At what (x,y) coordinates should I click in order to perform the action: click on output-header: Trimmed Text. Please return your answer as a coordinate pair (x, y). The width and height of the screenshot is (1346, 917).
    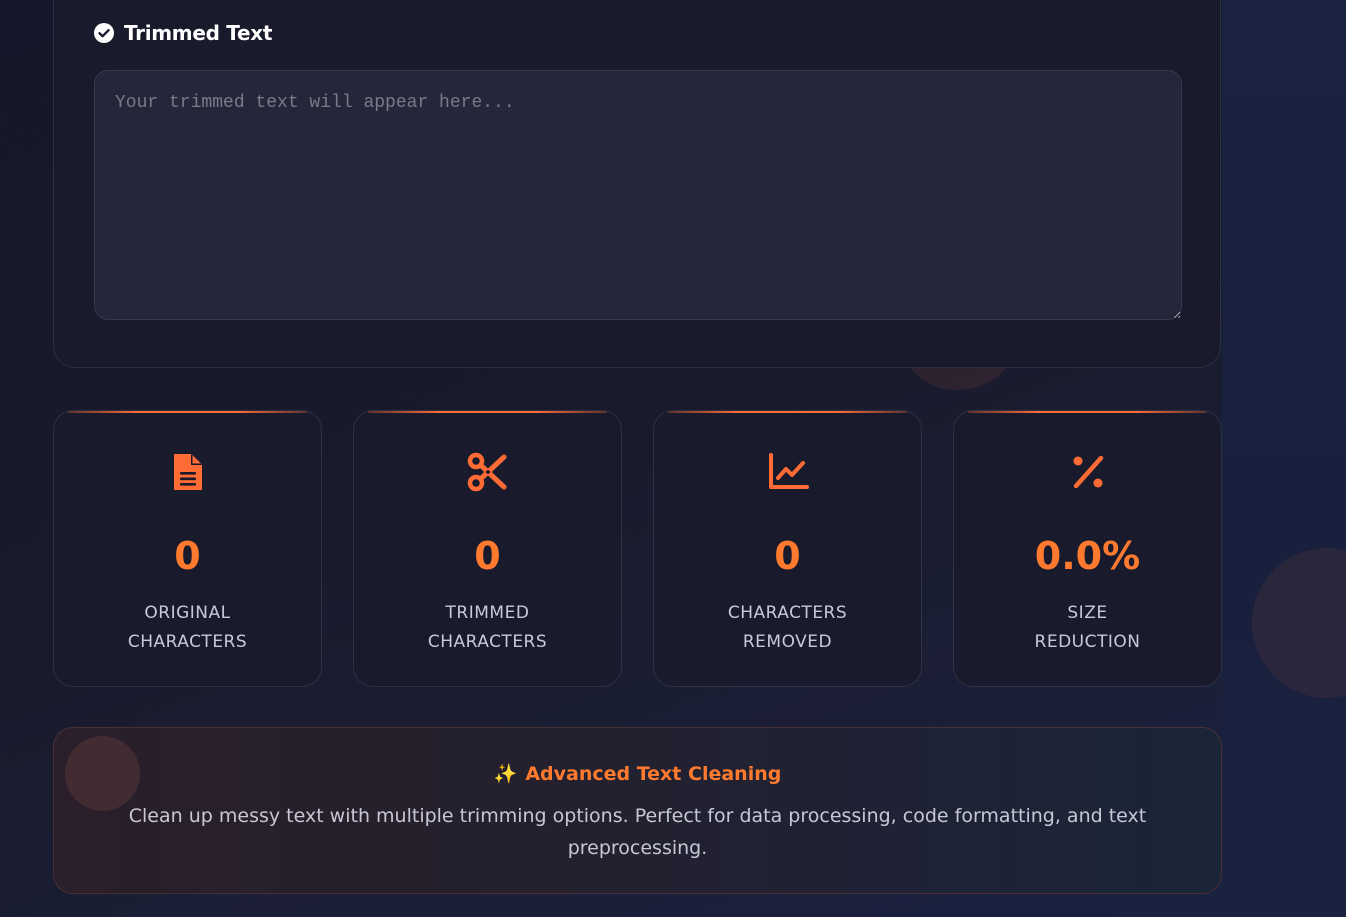
    Looking at the image, I should click on (183, 33).